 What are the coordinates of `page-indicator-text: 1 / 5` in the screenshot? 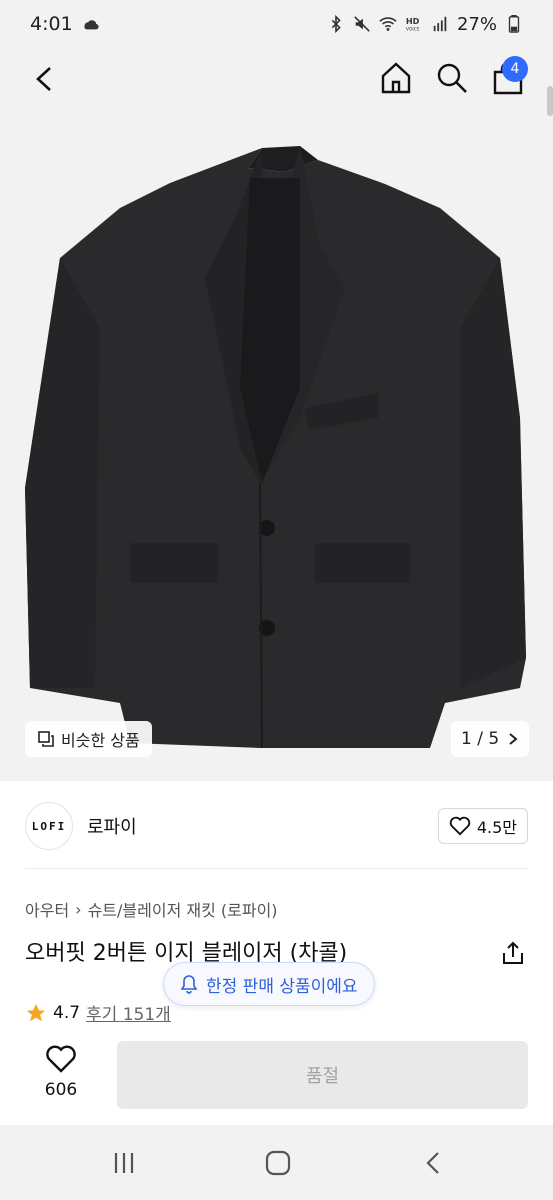 It's located at (480, 739).